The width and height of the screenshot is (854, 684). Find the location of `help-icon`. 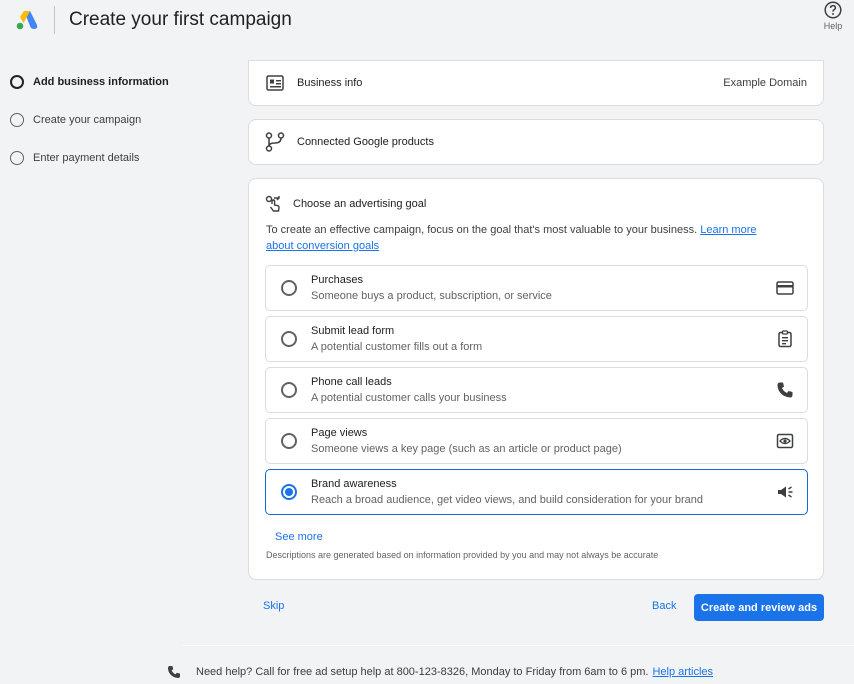

help-icon is located at coordinates (833, 10).